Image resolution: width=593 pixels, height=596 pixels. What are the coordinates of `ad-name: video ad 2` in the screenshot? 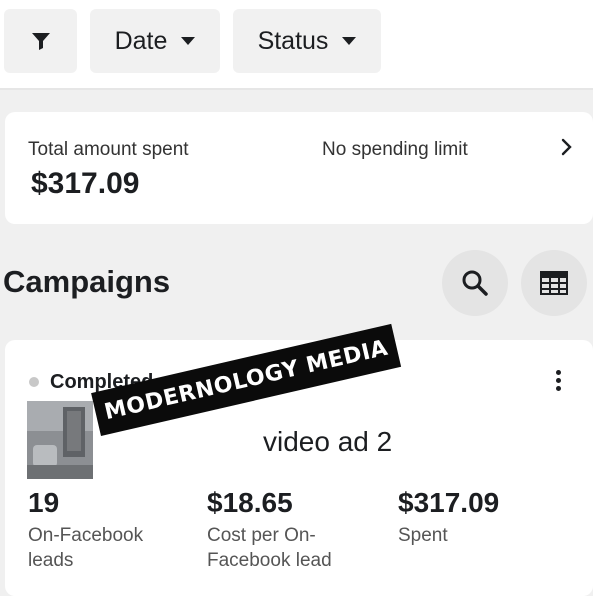 It's located at (328, 441).